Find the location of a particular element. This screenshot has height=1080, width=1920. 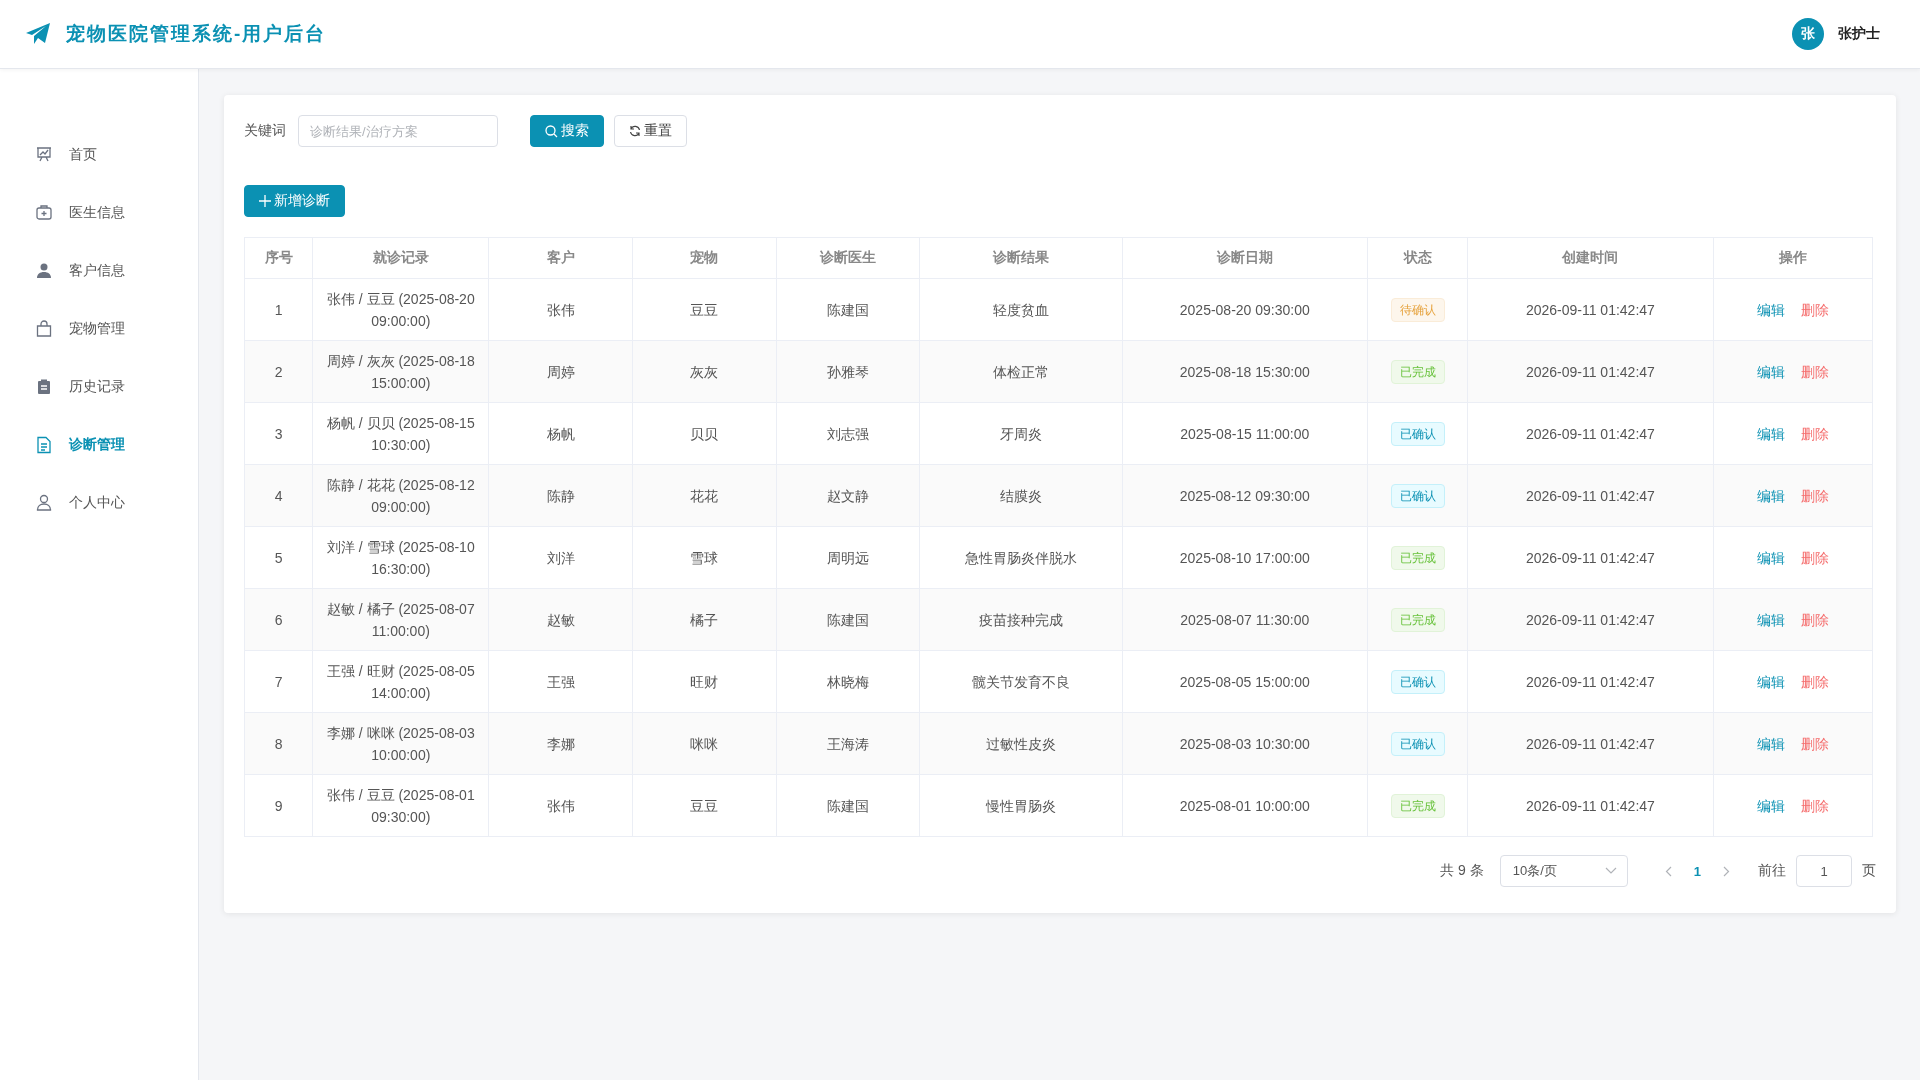

column-header: 宠物 is located at coordinates (704, 258).